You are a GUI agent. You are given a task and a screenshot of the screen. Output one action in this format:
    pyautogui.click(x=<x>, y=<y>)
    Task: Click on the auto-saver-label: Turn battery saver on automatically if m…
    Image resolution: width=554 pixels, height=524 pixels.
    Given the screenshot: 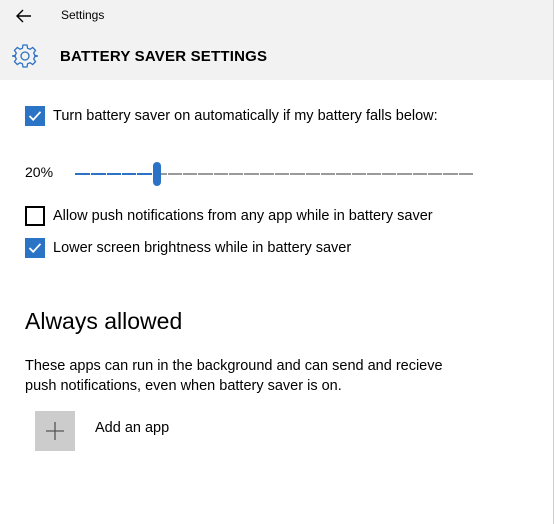 What is the action you would take?
    pyautogui.click(x=245, y=116)
    